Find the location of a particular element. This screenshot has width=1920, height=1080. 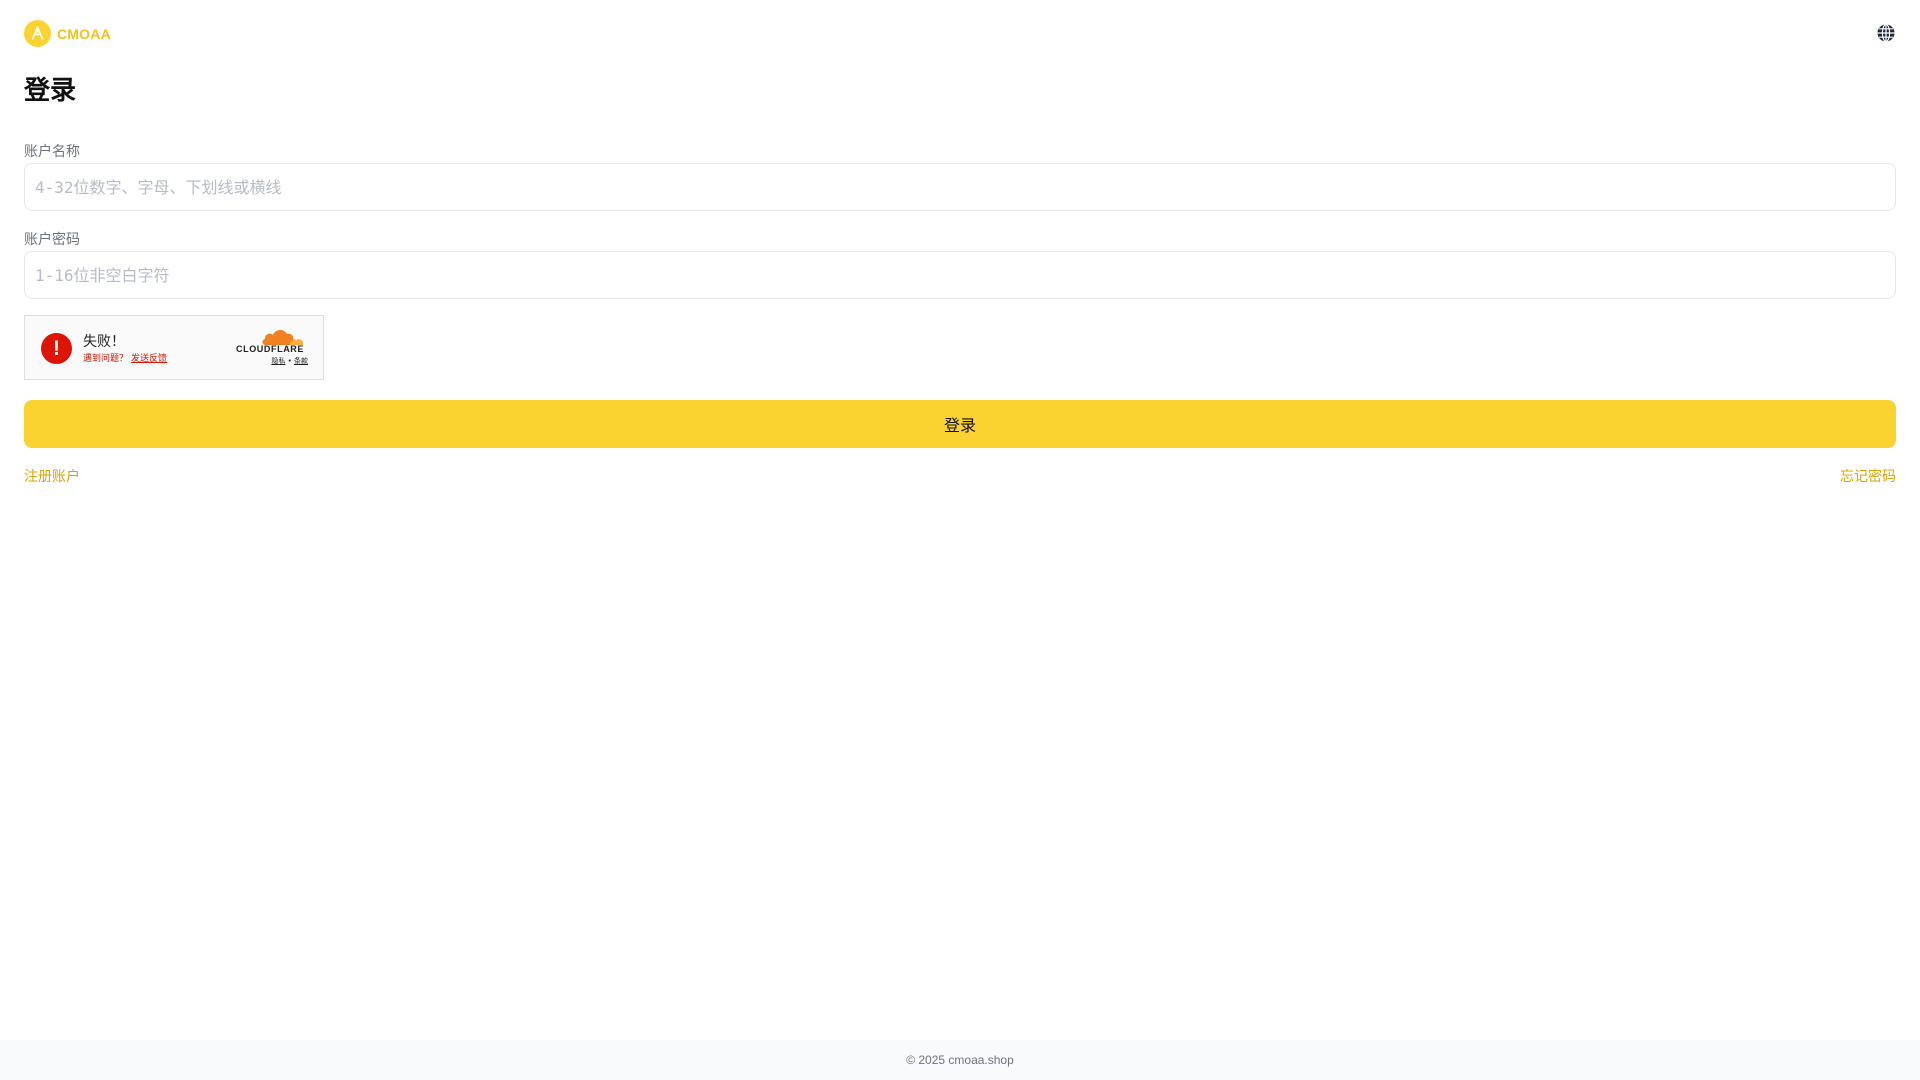

captcha-status: 失败！ is located at coordinates (104, 342).